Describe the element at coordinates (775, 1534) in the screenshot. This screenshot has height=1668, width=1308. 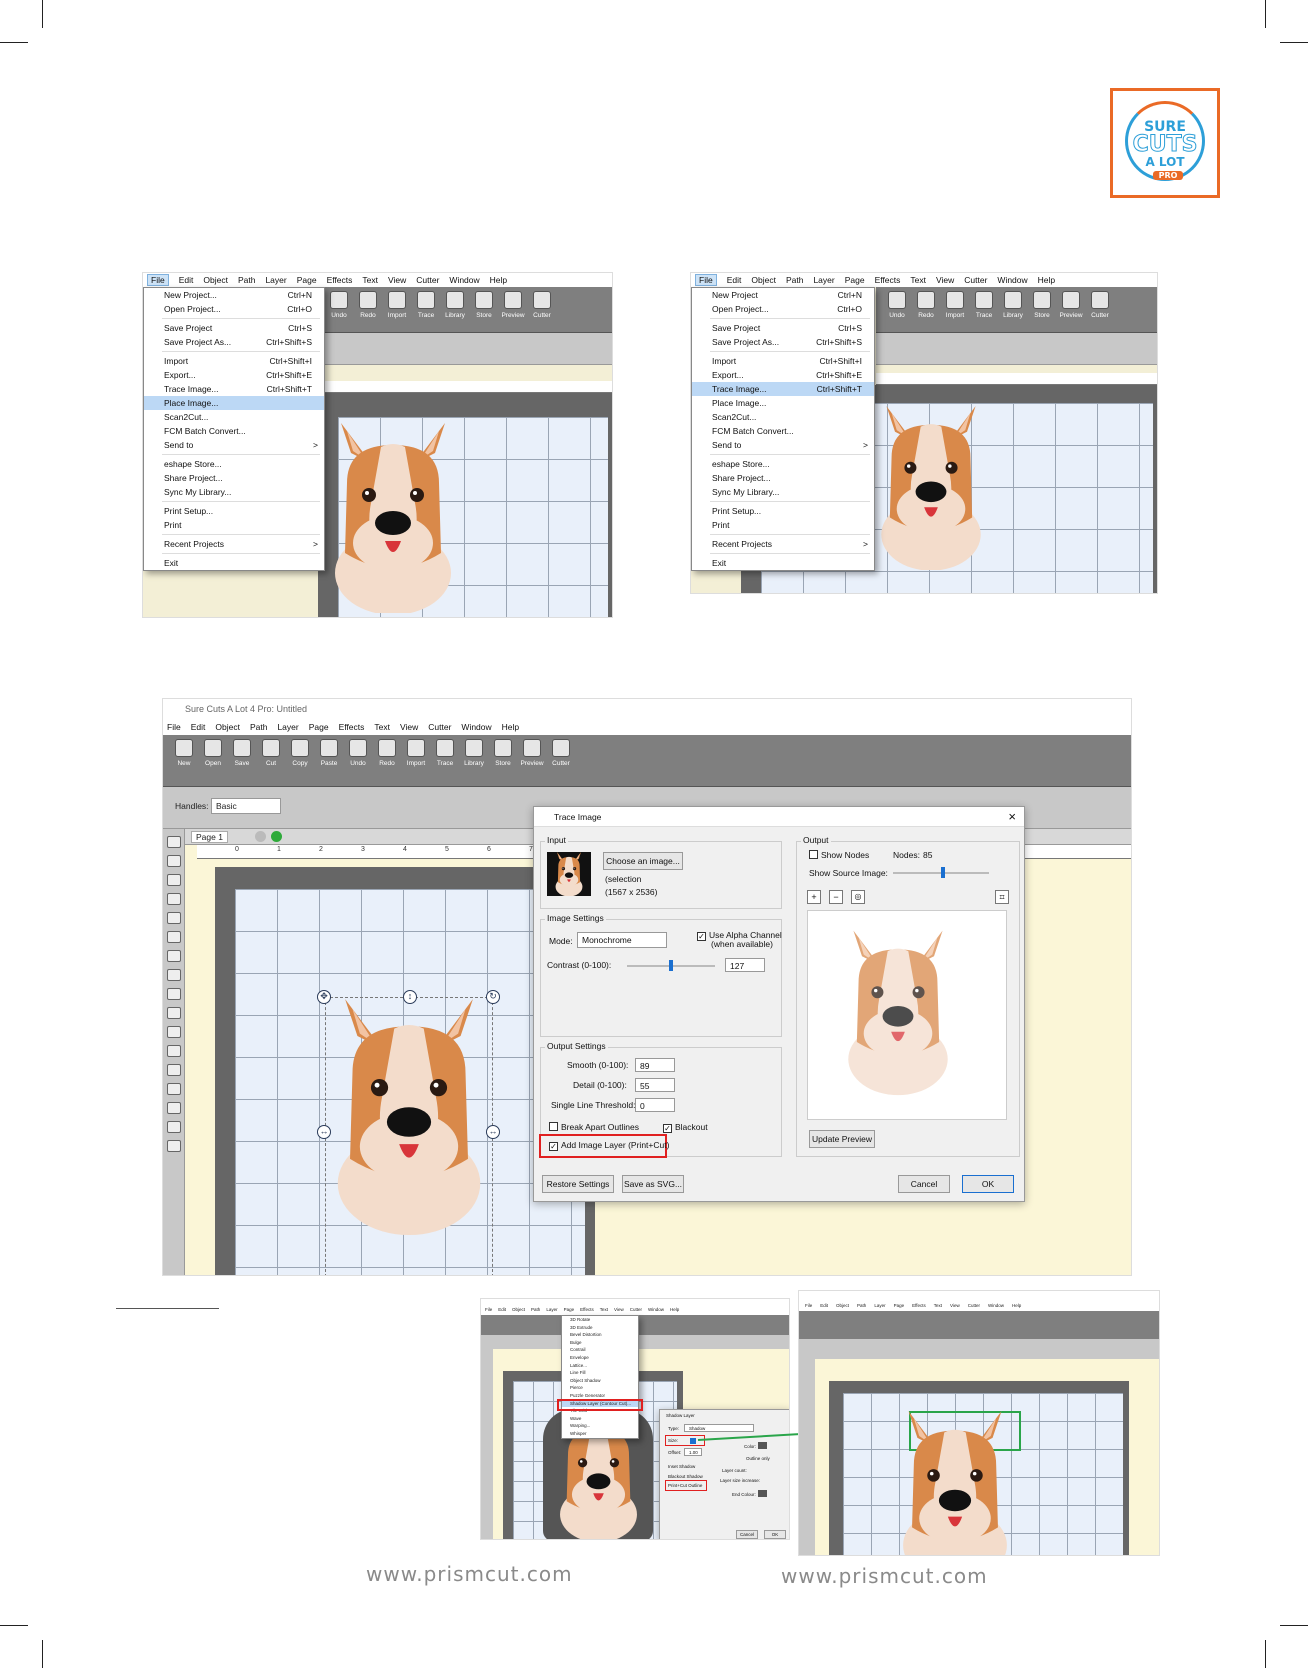
I see `shadow-ok-button: OK` at that location.